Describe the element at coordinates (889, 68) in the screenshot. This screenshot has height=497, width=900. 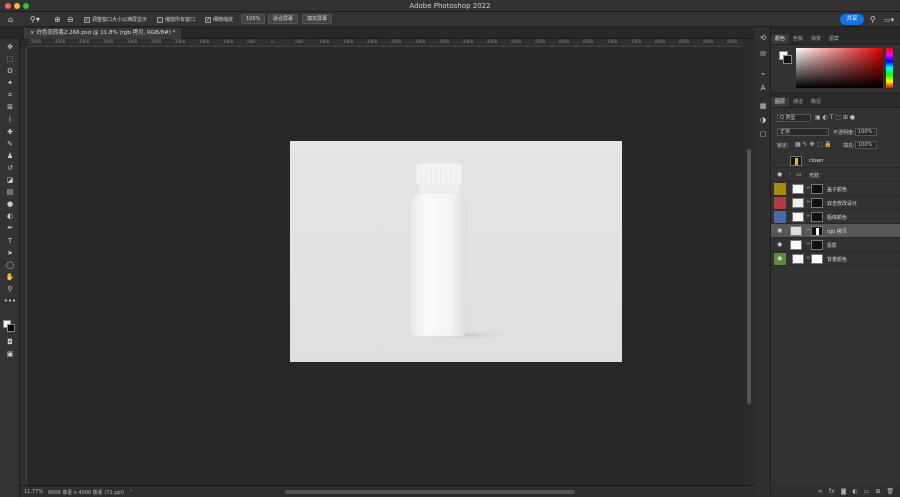
I see `hue-slider` at that location.